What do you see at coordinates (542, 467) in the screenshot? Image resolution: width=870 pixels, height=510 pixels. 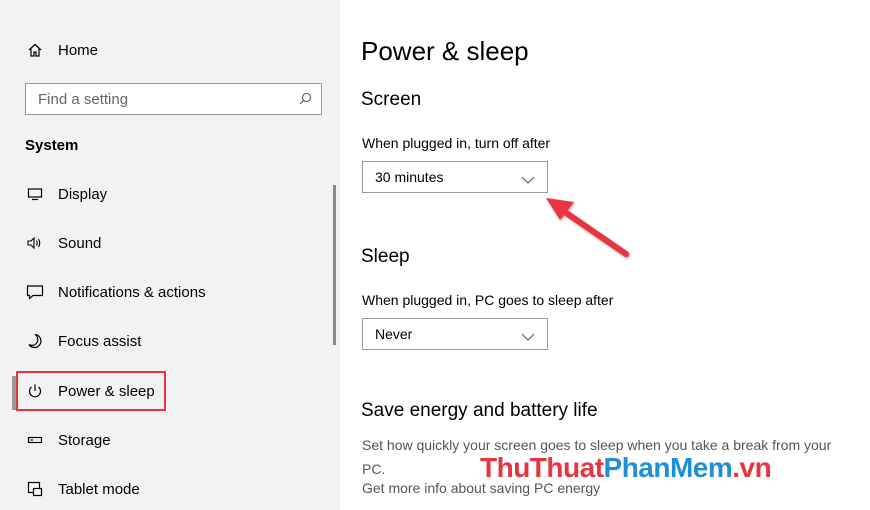 I see `watermark-part1: ThuThuat` at bounding box center [542, 467].